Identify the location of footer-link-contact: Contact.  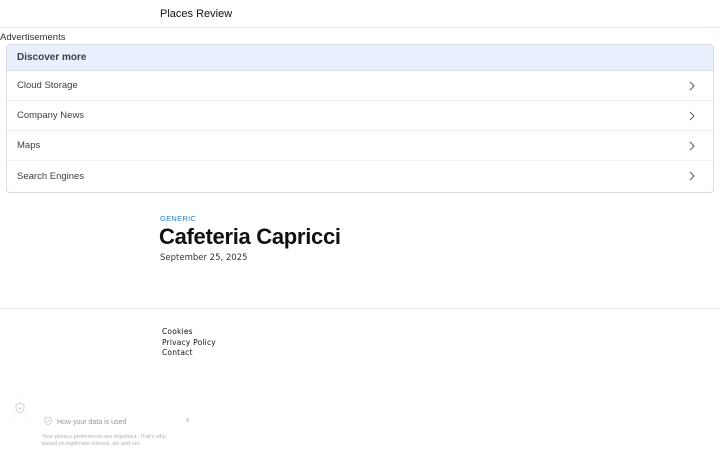
(189, 353).